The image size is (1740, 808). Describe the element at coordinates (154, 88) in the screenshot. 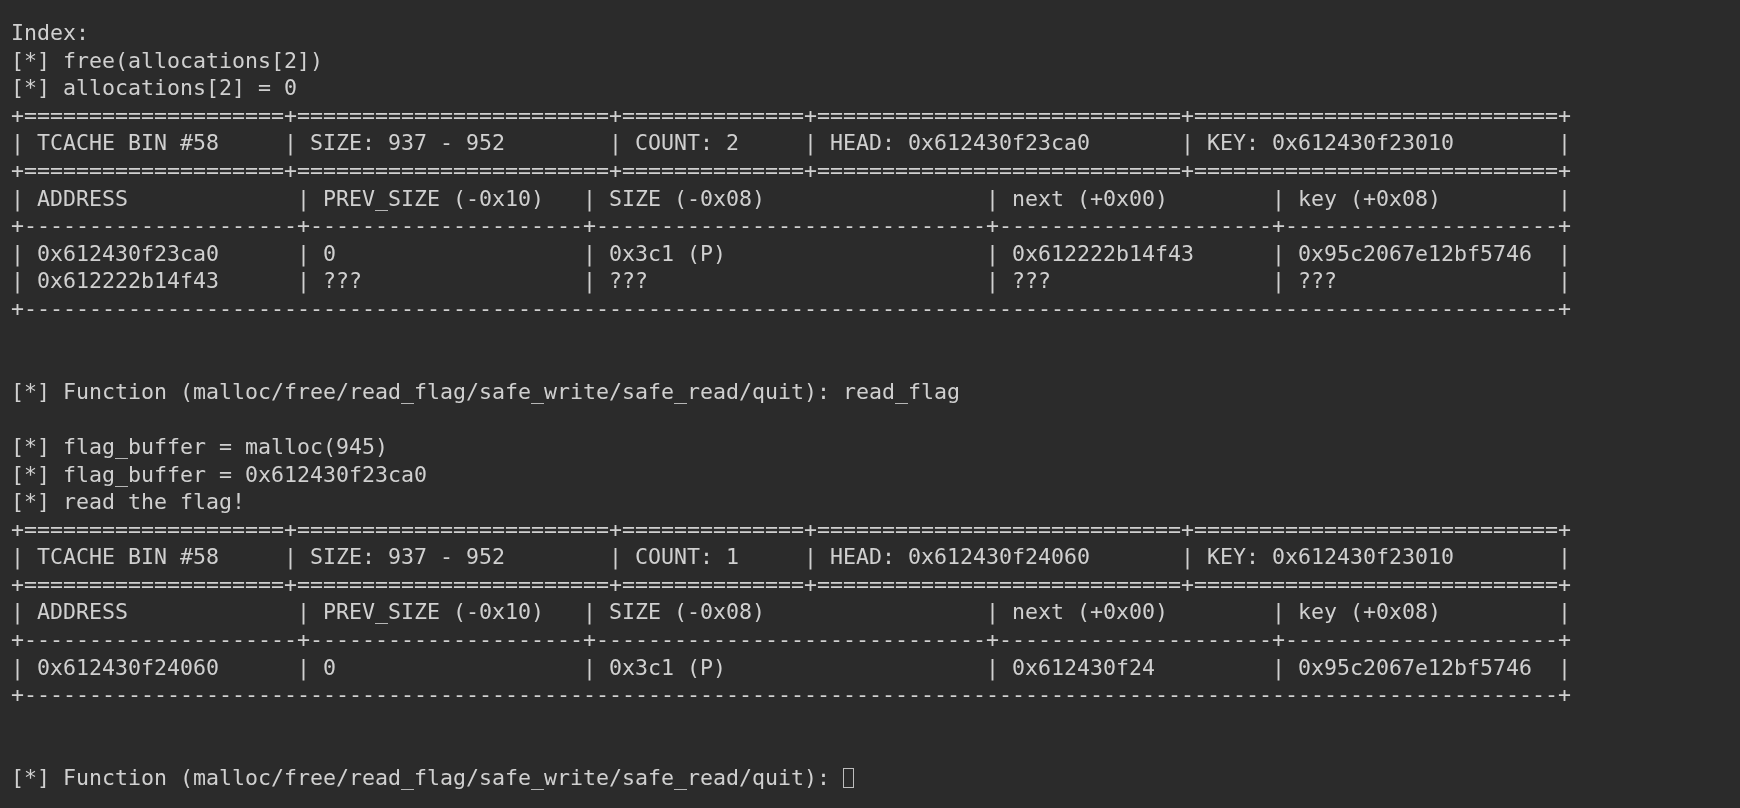

I see `output-line: [*] allocations[2] = 0` at that location.